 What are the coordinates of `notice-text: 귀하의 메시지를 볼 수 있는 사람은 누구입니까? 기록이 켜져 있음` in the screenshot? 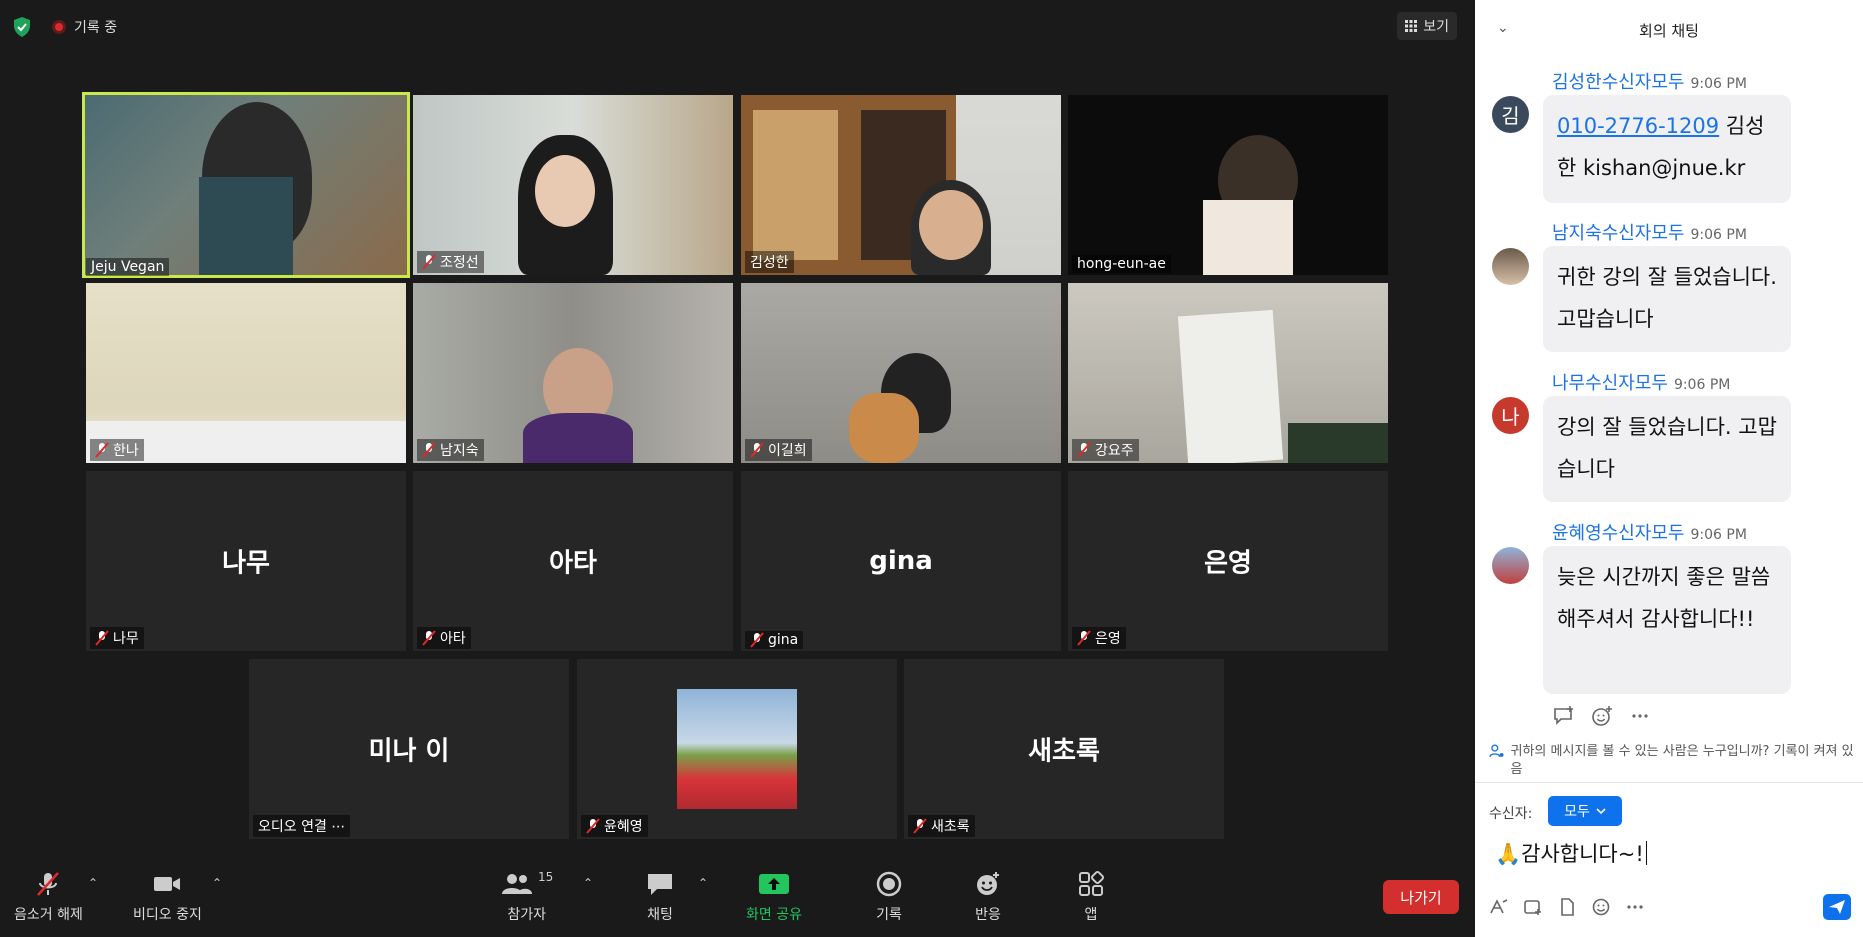 It's located at (1682, 760).